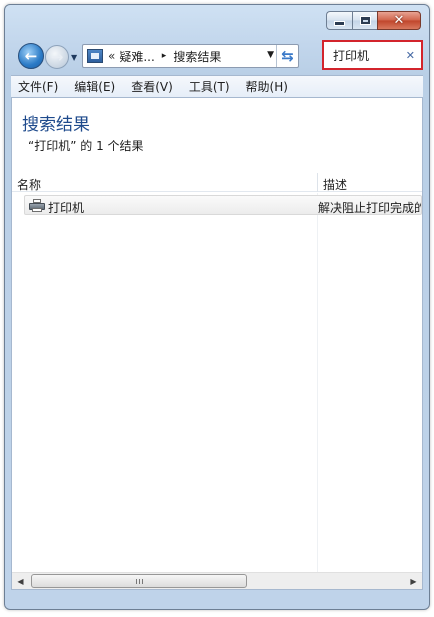 This screenshot has height=617, width=434. I want to click on minimize-button, so click(339, 20).